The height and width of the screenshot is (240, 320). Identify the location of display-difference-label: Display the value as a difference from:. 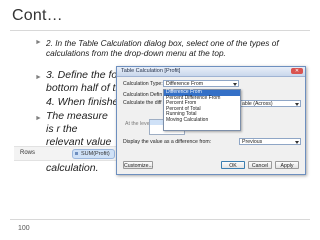
(167, 142).